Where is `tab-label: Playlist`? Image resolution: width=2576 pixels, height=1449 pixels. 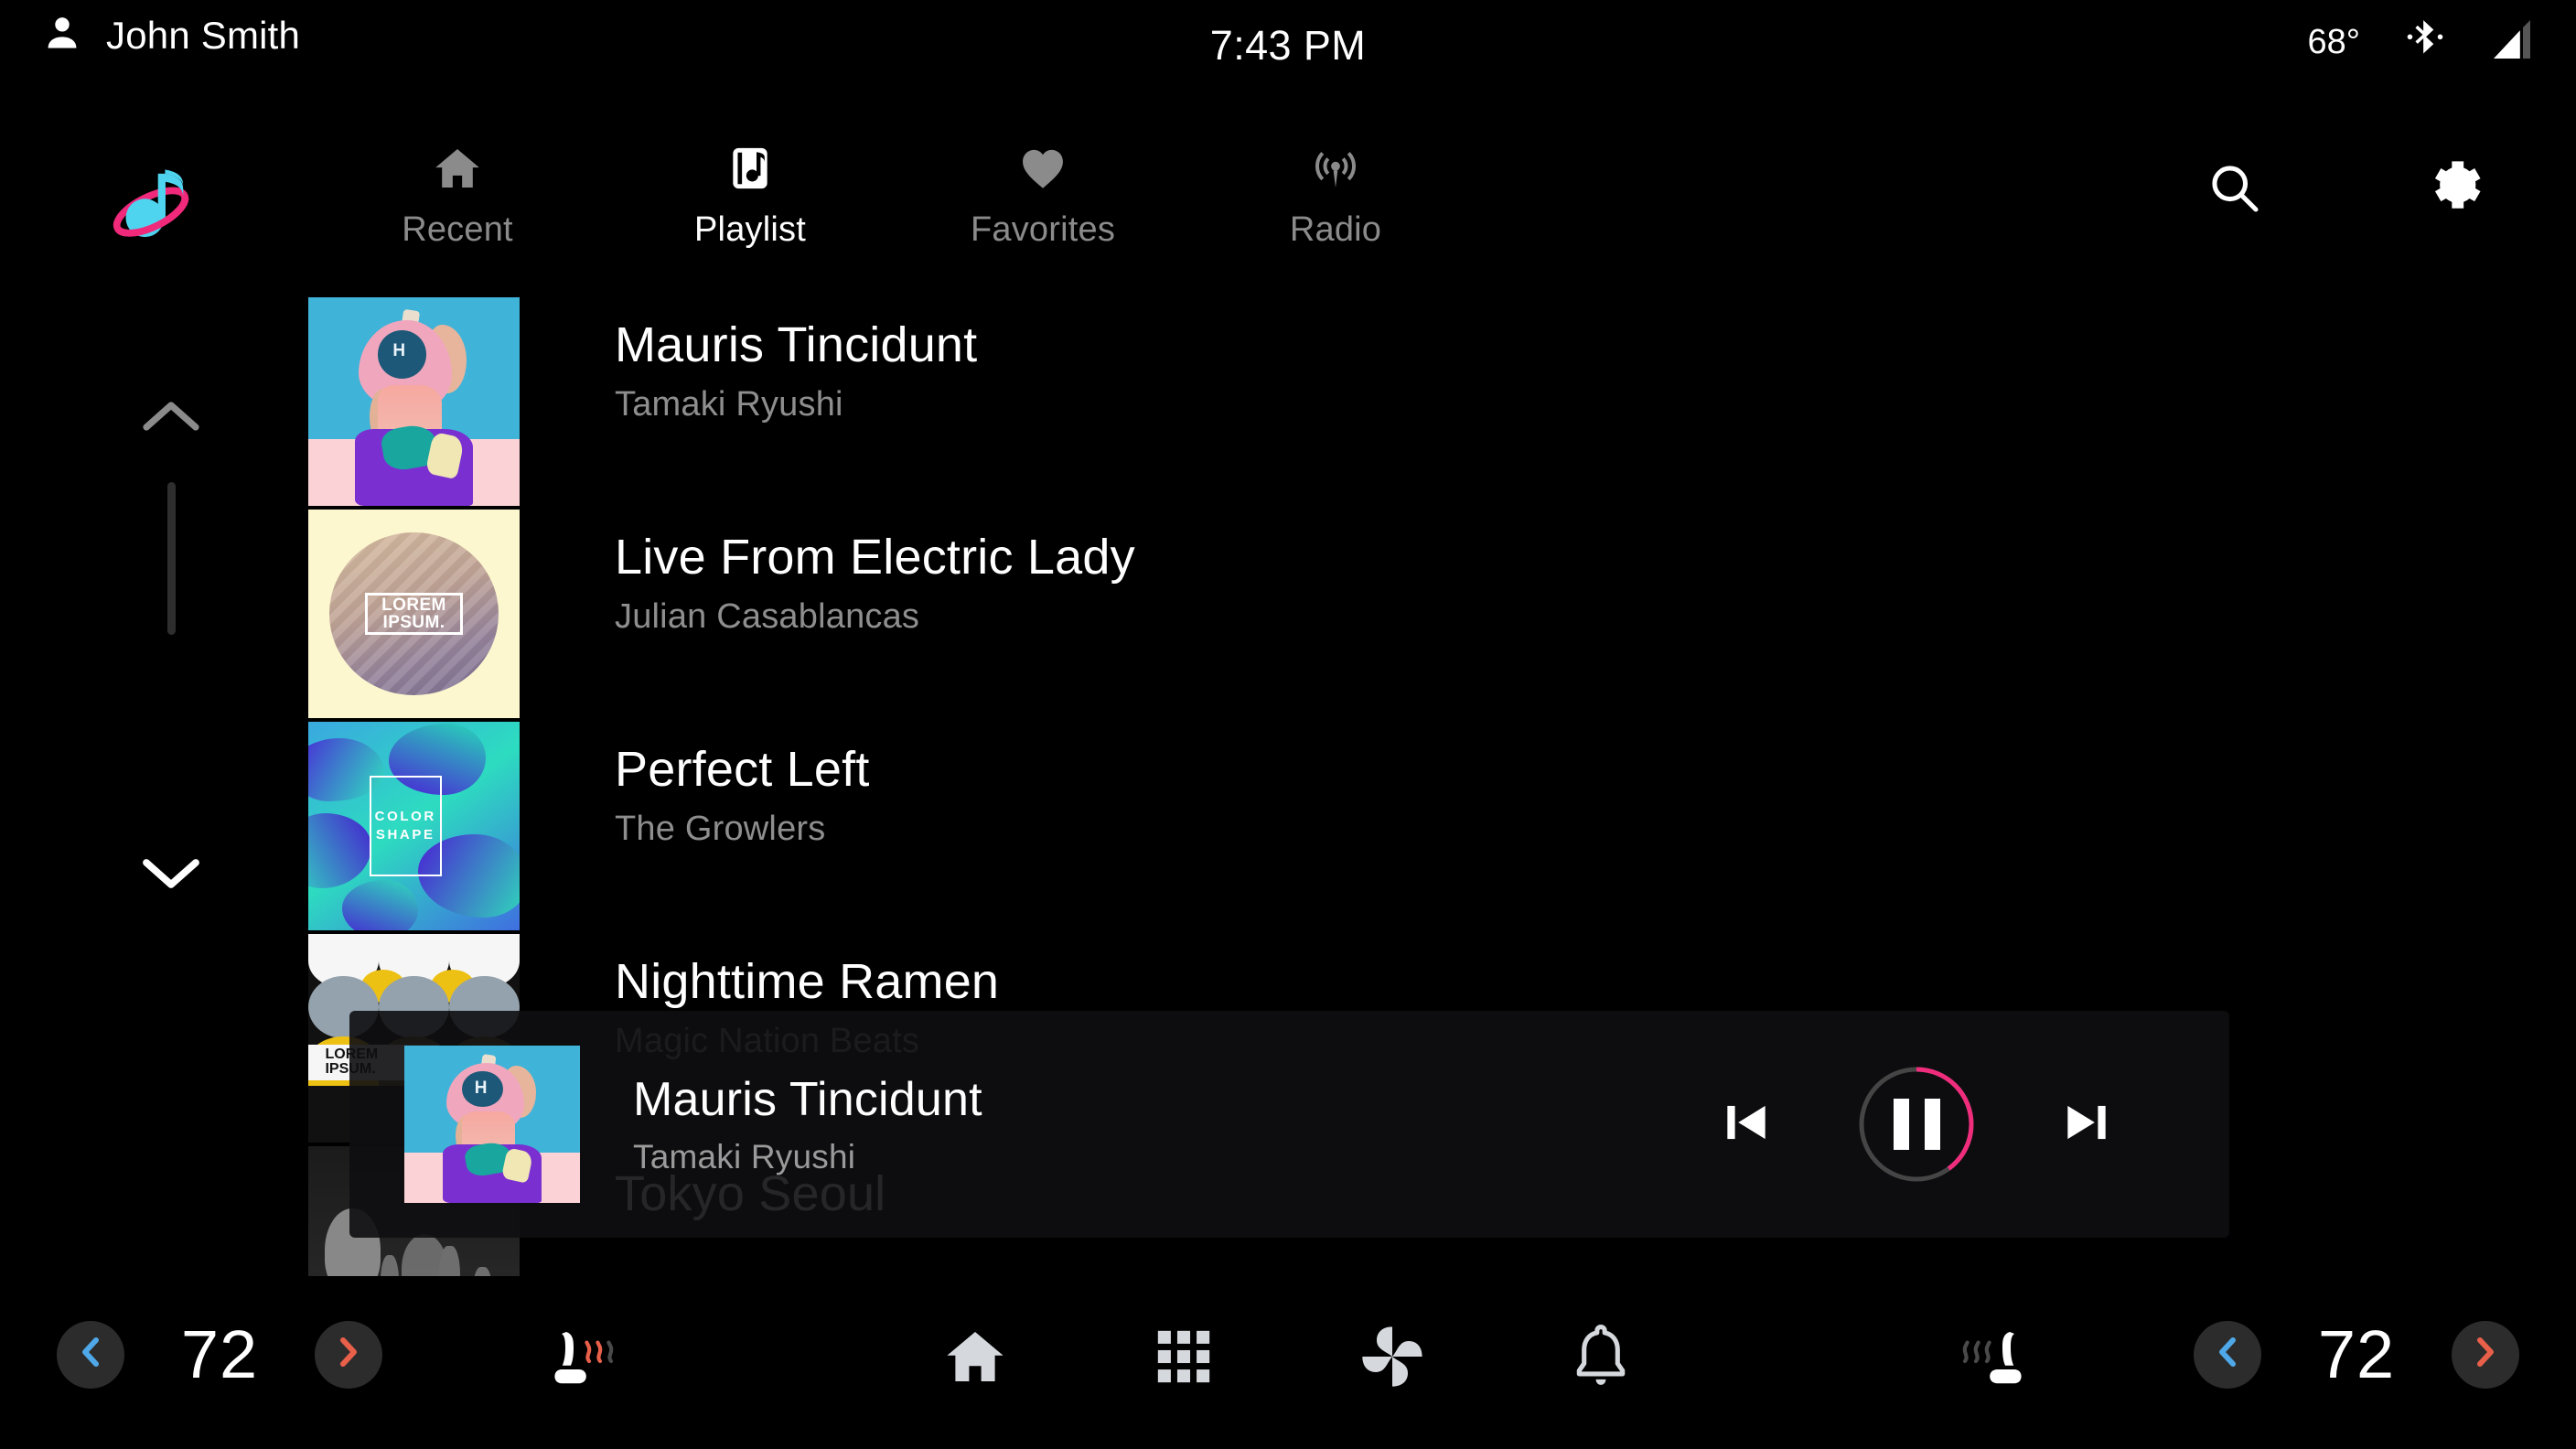
tab-label: Playlist is located at coordinates (750, 230).